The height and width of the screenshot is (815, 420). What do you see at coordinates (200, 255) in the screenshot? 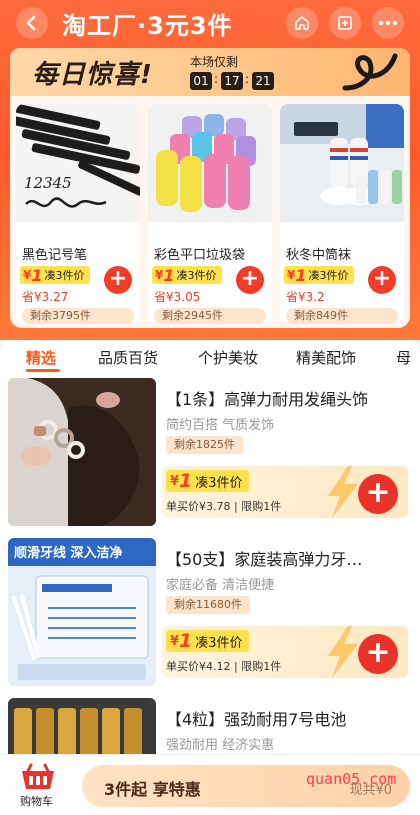
I see `deal-name: 彩色平口垃圾袋` at bounding box center [200, 255].